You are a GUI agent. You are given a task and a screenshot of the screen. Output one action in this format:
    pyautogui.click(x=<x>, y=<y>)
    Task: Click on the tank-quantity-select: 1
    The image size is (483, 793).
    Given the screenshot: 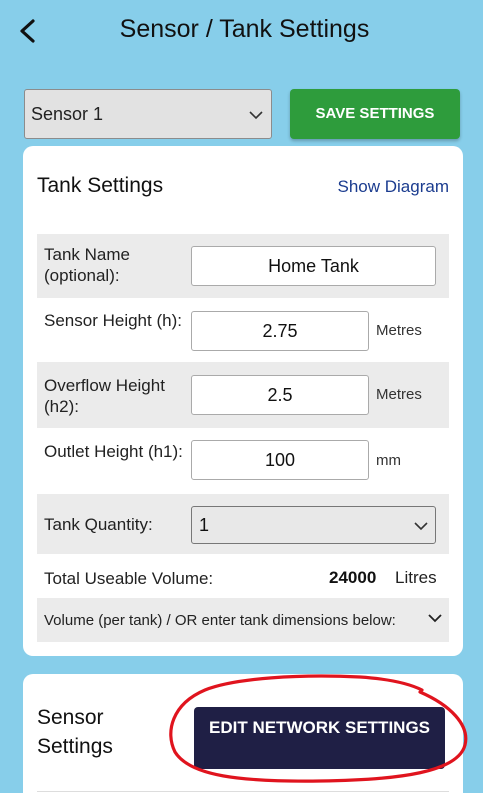 What is the action you would take?
    pyautogui.click(x=313, y=525)
    